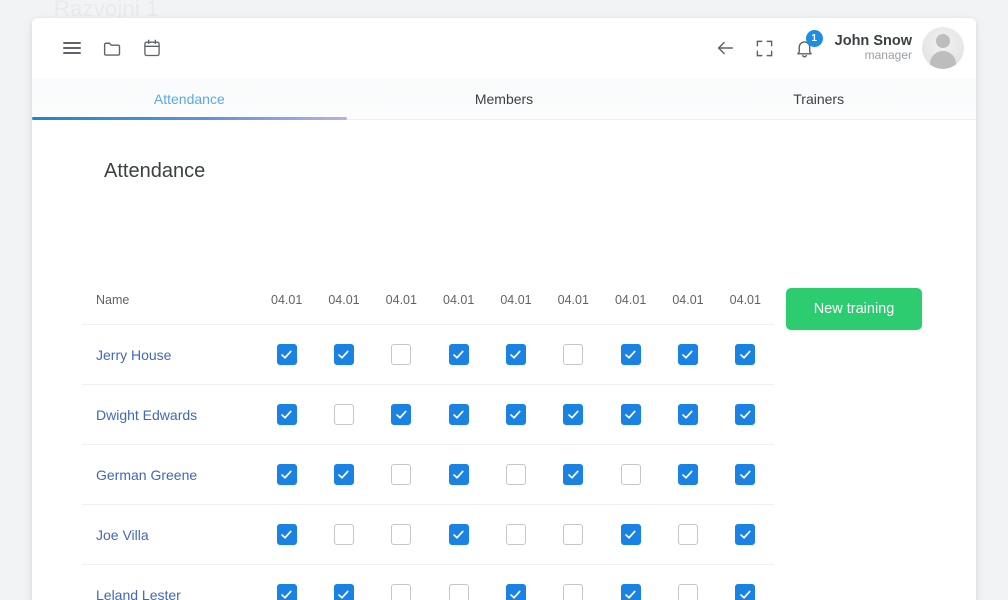 The image size is (1008, 600). What do you see at coordinates (170, 414) in the screenshot?
I see `member-name-link: Dwight Edwards` at bounding box center [170, 414].